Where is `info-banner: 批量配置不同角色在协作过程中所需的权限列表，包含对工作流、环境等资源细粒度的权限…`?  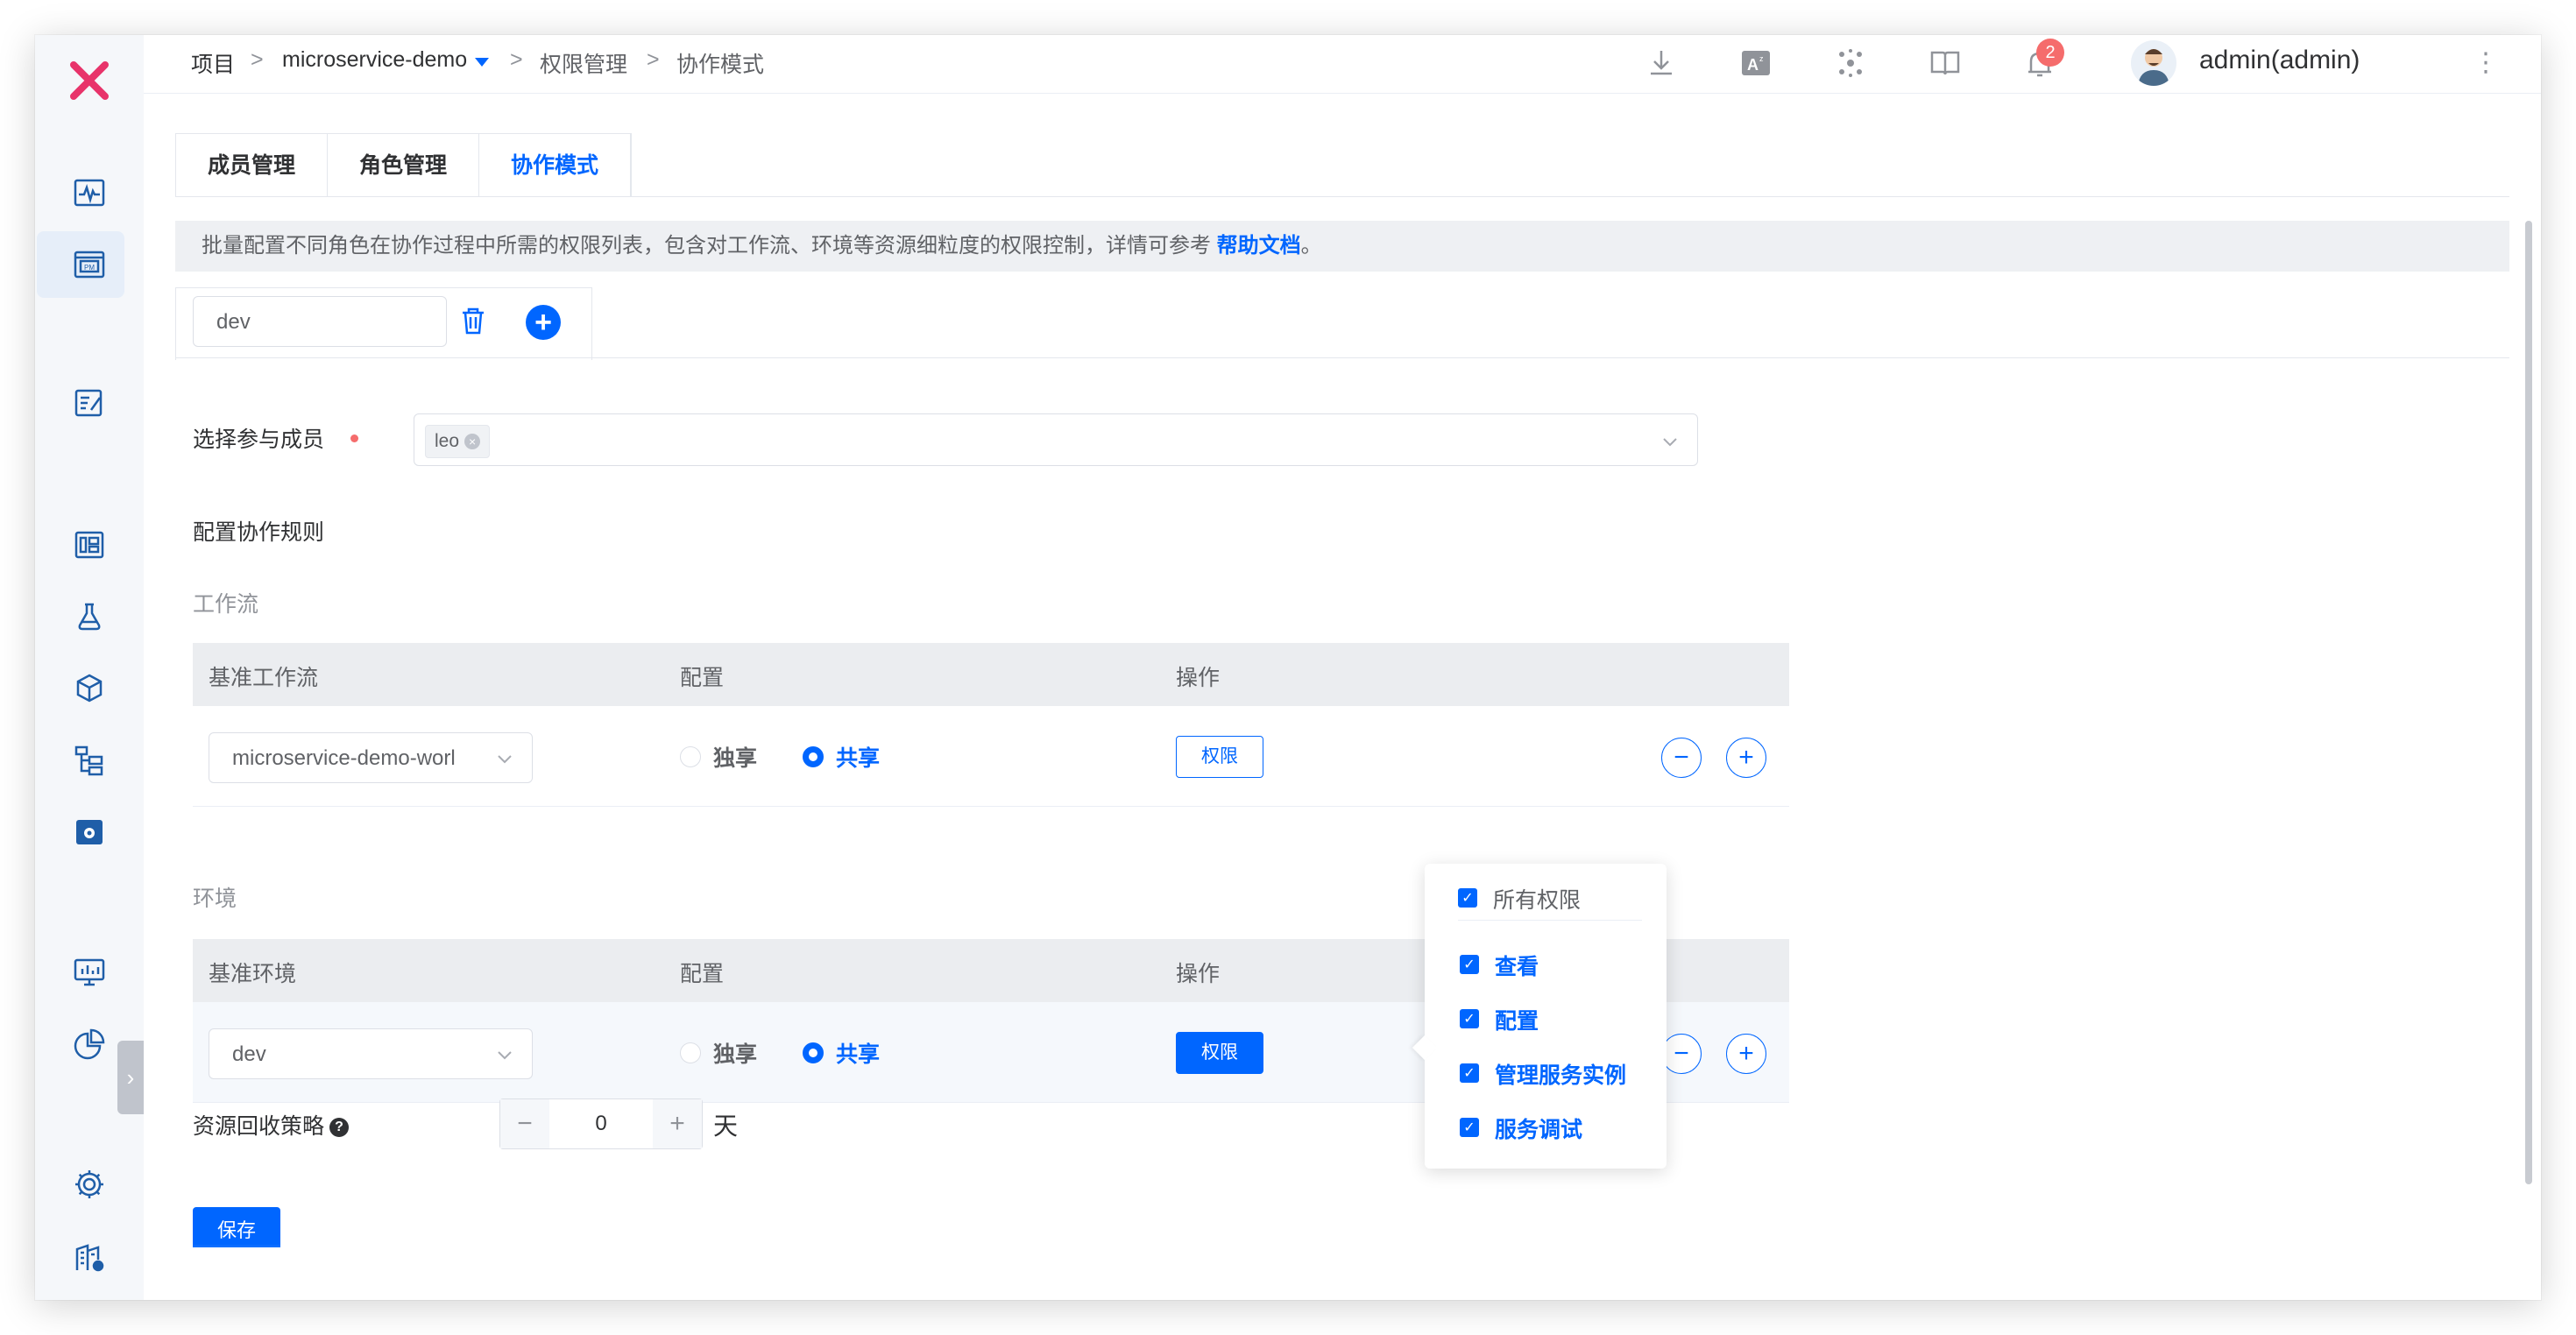
info-banner: 批量配置不同角色在协作过程中所需的权限列表，包含对工作流、环境等资源细粒度的权限… is located at coordinates (1342, 246).